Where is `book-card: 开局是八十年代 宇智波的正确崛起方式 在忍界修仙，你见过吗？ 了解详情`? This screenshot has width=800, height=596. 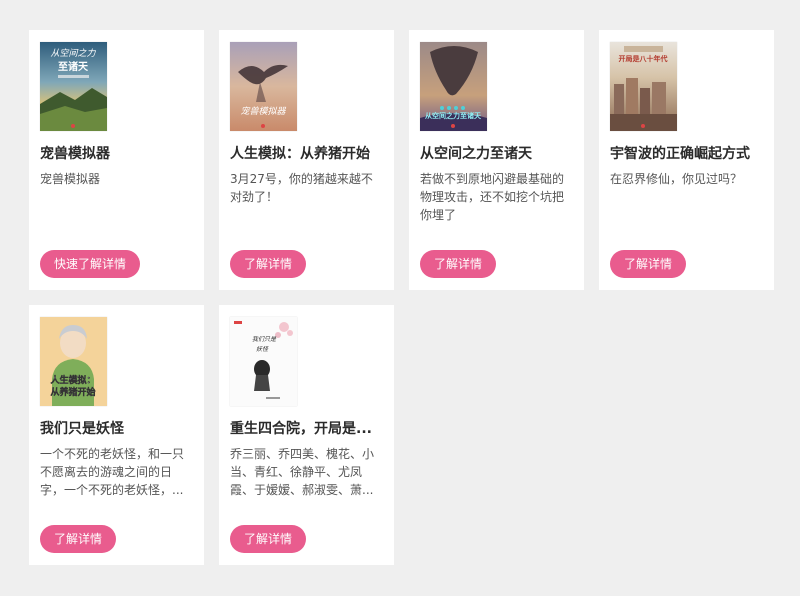 book-card: 开局是八十年代 宇智波的正确崛起方式 在忍界修仙，你见过吗？ 了解详情 is located at coordinates (686, 160).